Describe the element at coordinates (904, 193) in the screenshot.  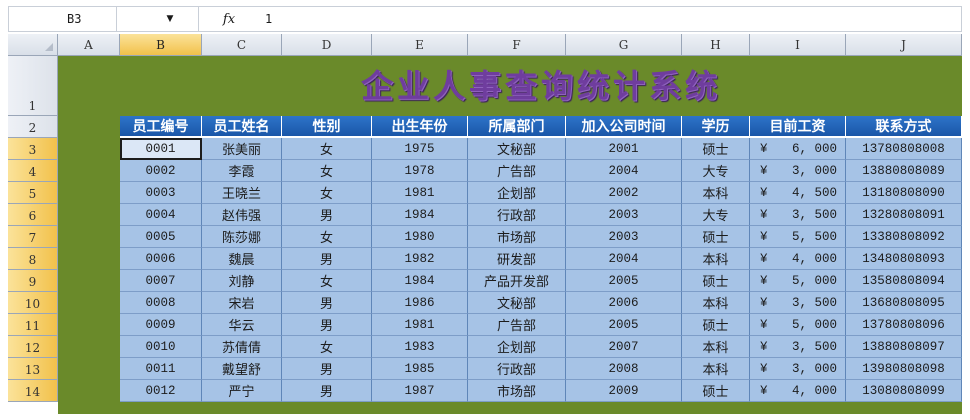
I see `table-cell: 13180808090` at that location.